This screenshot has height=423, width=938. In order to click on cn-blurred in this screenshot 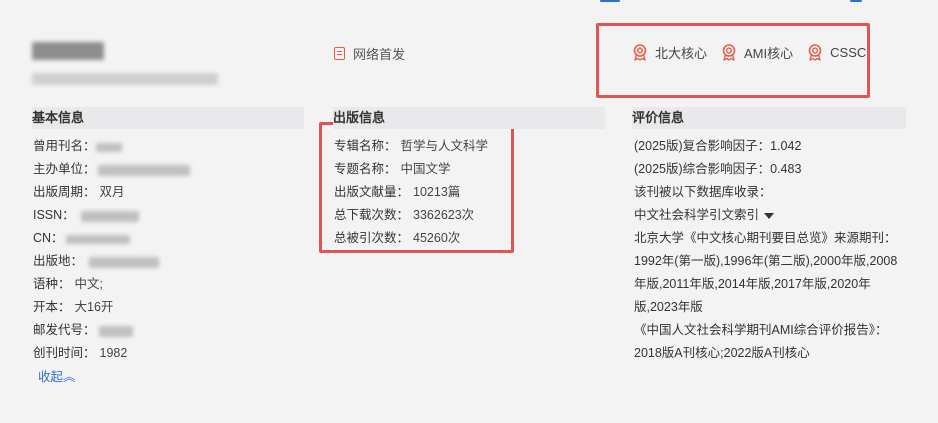, I will do `click(97, 239)`.